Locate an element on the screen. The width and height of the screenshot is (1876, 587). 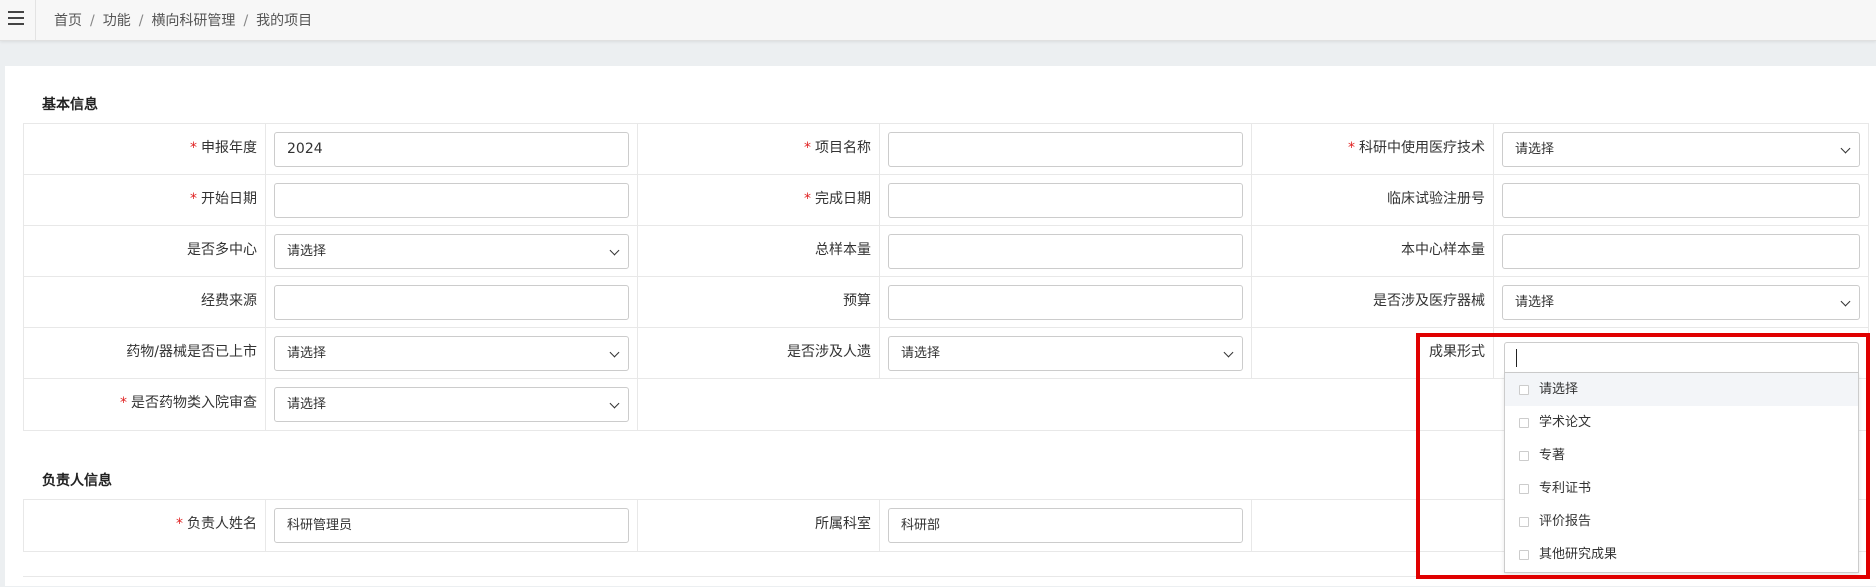
dropdown-option: 专著 is located at coordinates (1681, 455).